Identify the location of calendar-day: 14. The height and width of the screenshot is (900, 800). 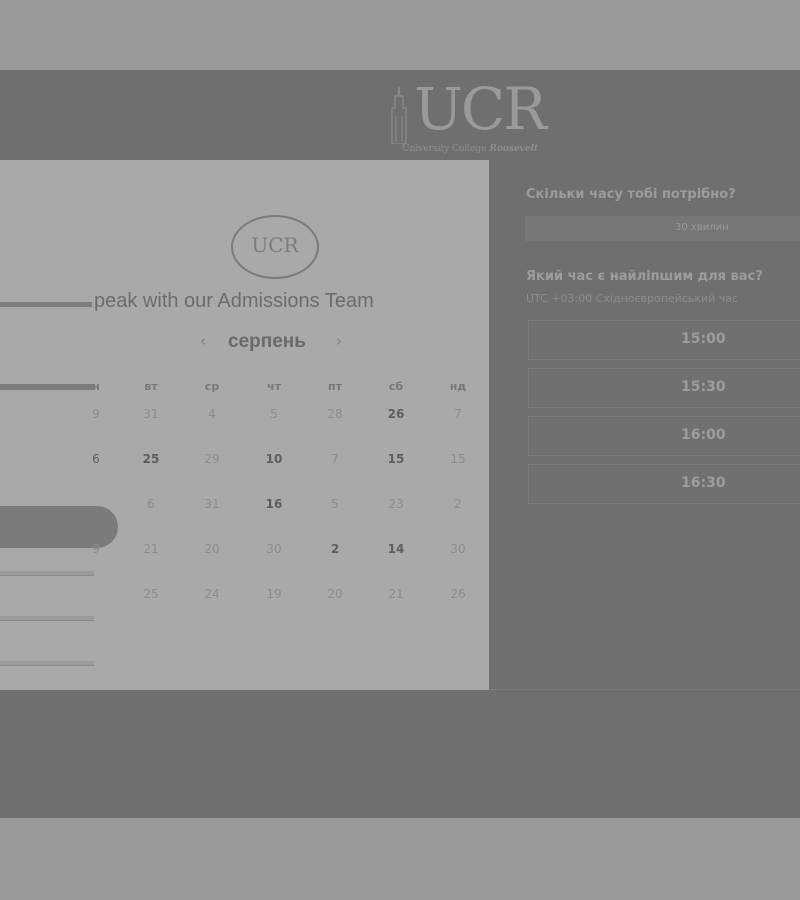
(396, 549).